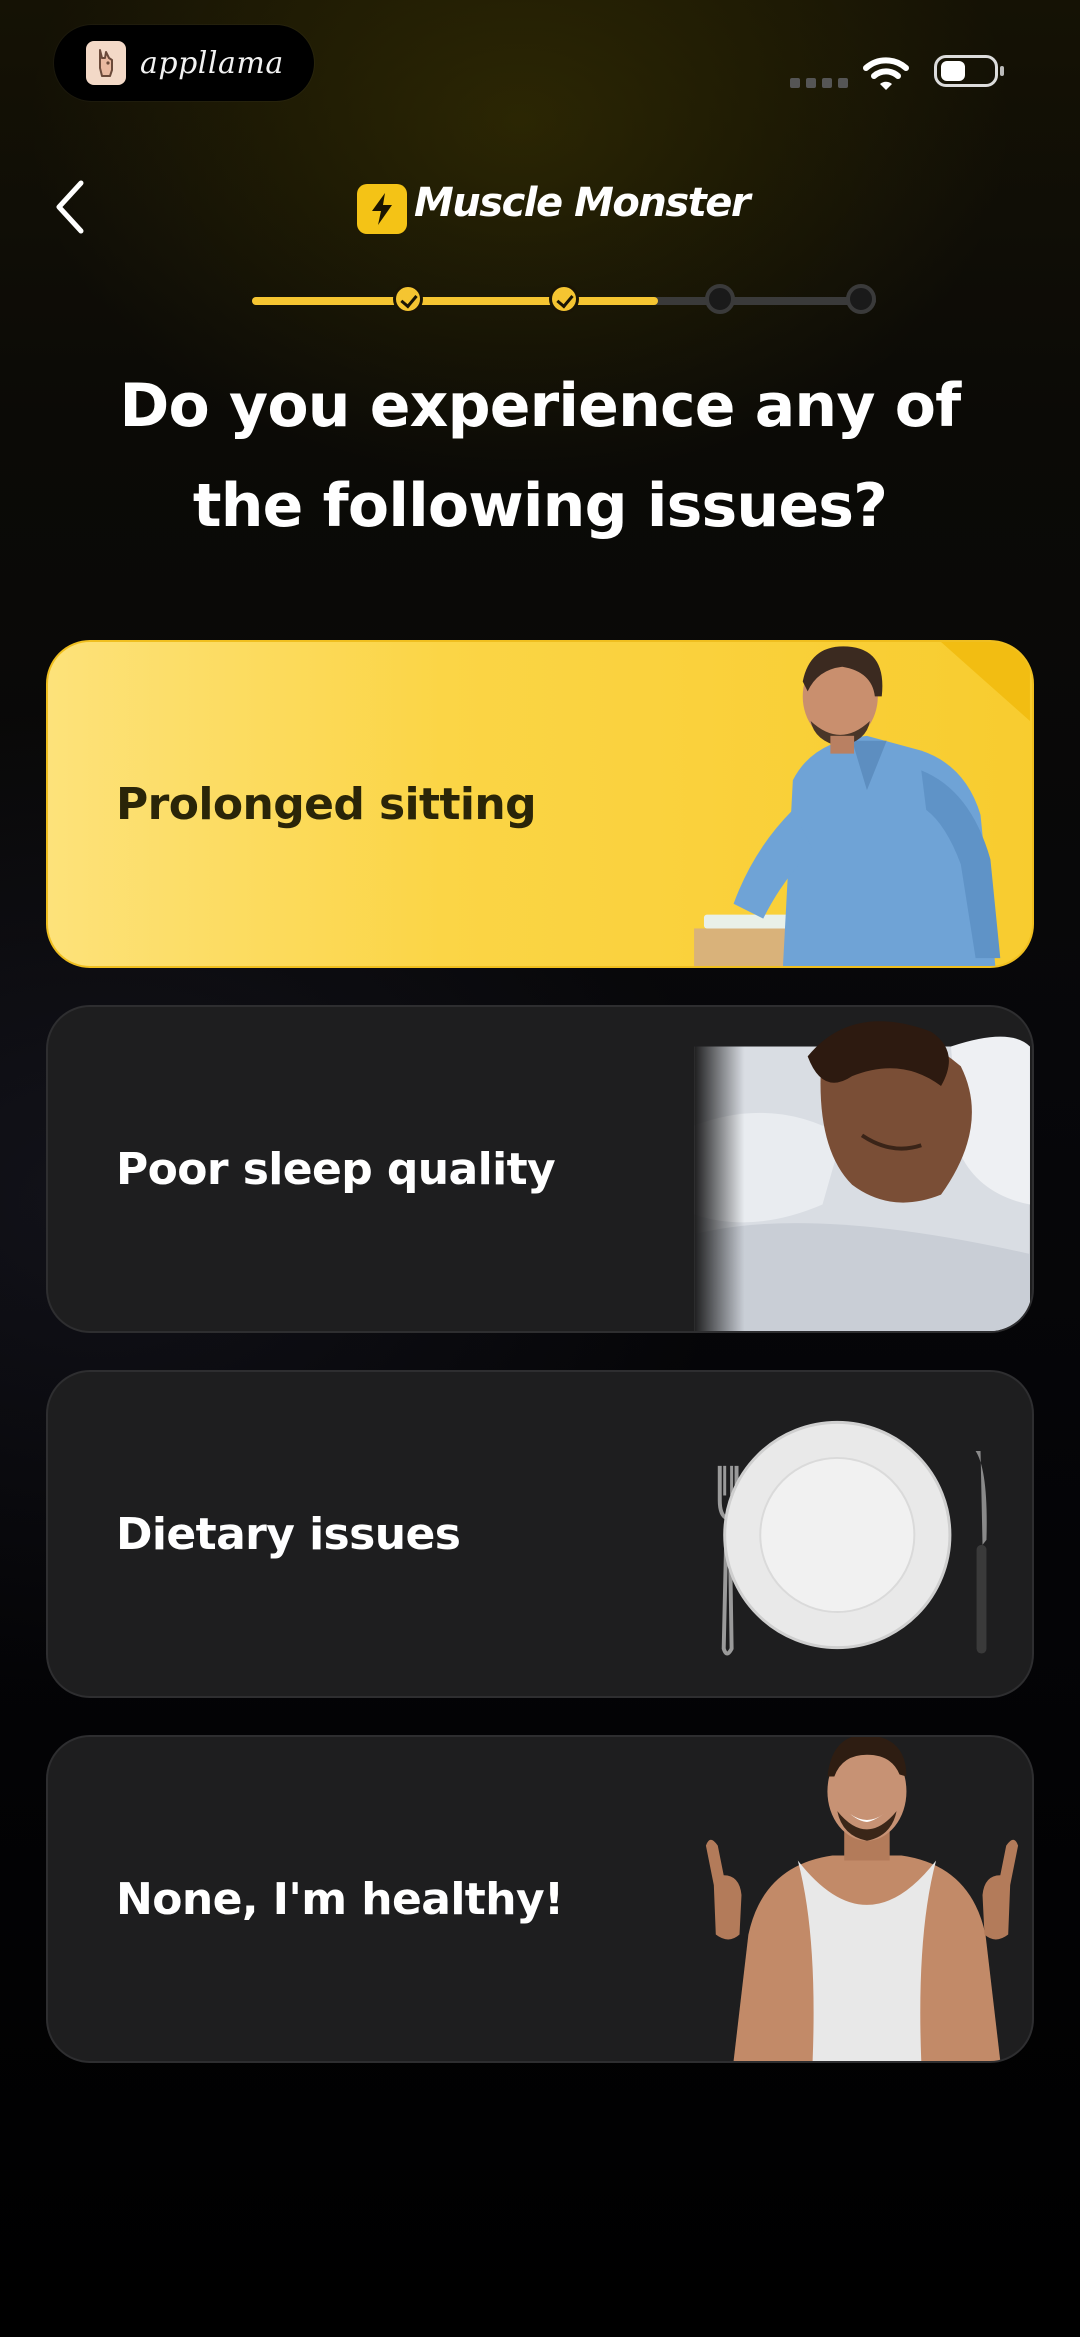 The height and width of the screenshot is (2337, 1080). I want to click on battery-icon, so click(969, 71).